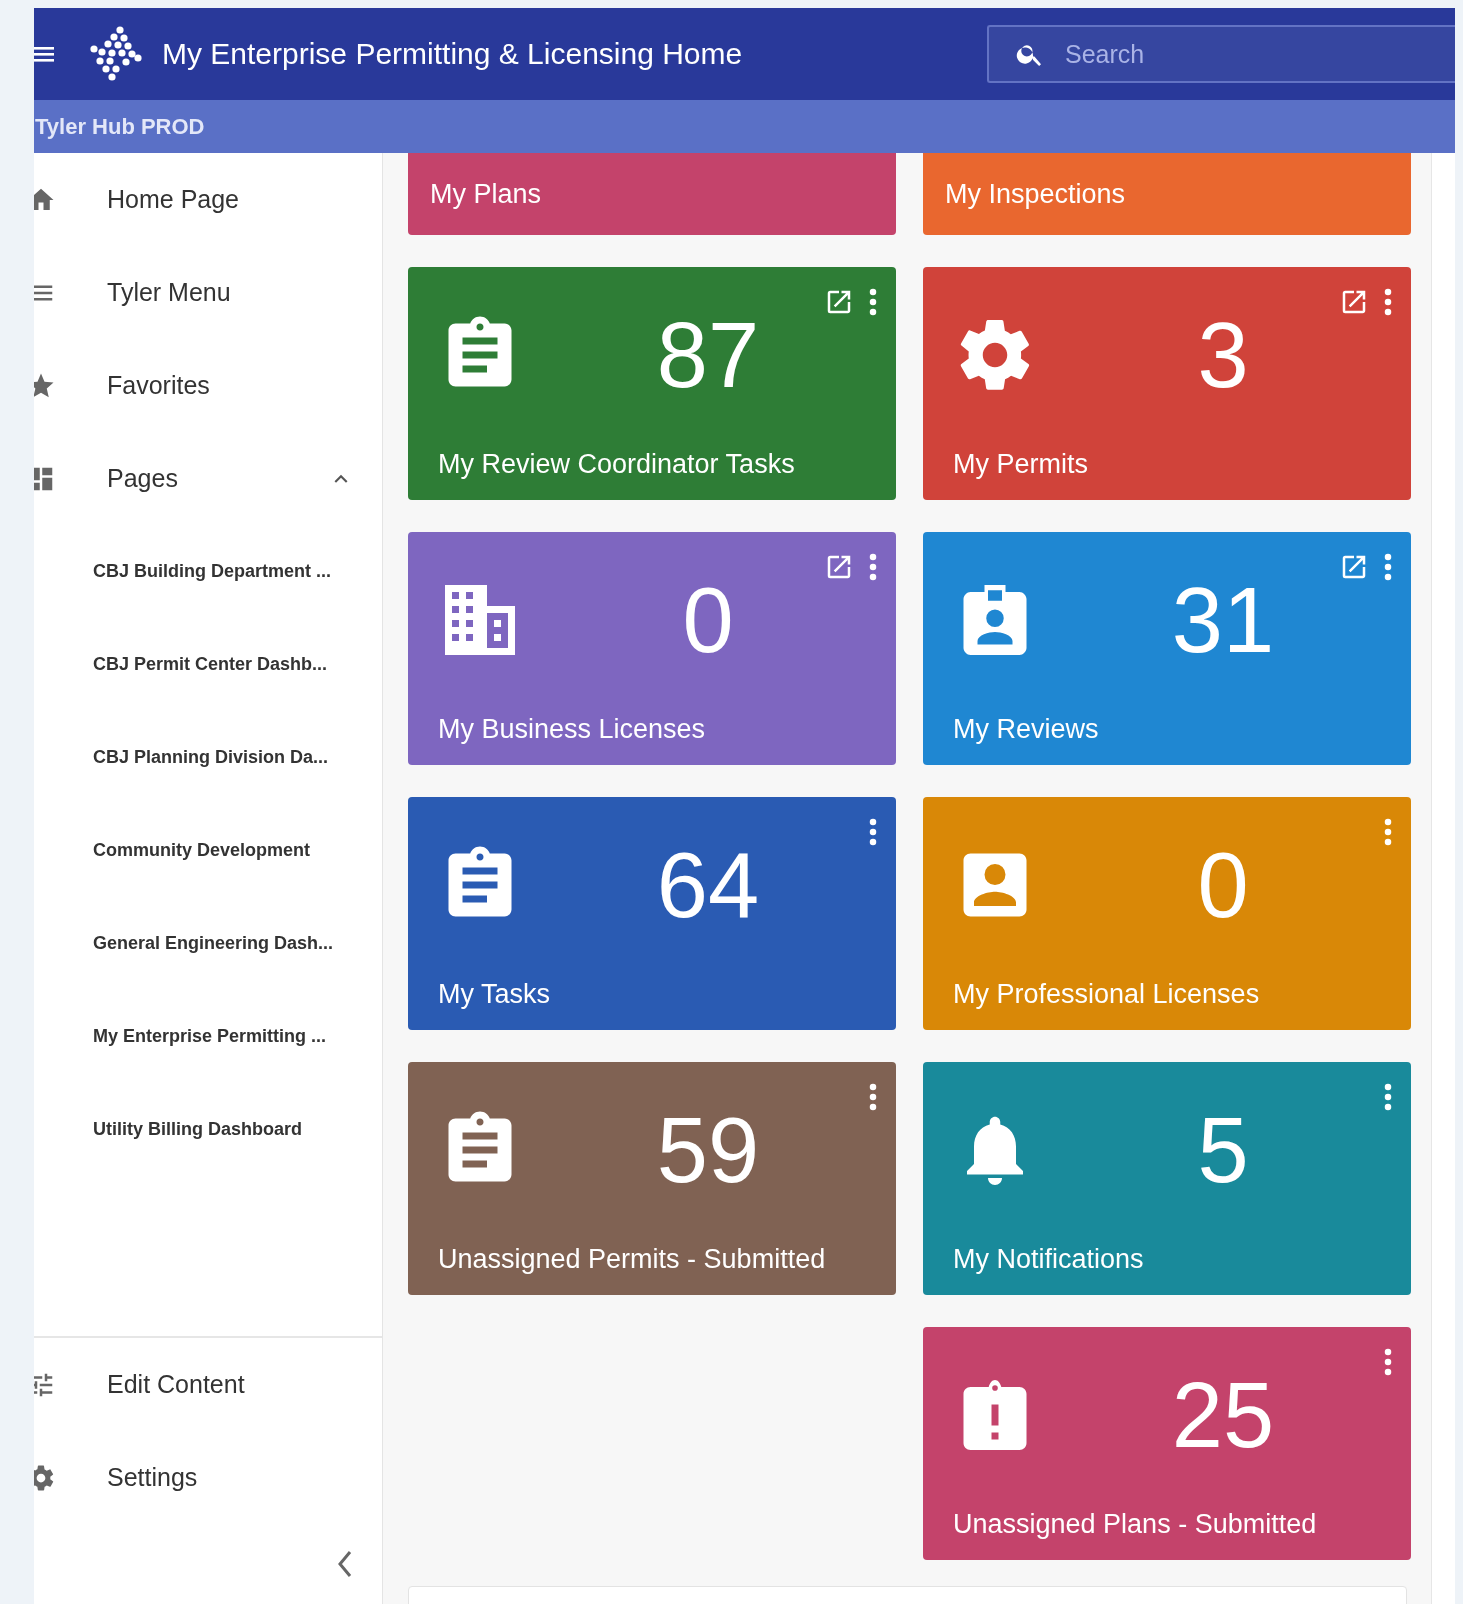 Image resolution: width=1463 pixels, height=1604 pixels. Describe the element at coordinates (652, 1178) in the screenshot. I see `dashboard-tile: 59 Unassigned Permits - Submitted` at that location.